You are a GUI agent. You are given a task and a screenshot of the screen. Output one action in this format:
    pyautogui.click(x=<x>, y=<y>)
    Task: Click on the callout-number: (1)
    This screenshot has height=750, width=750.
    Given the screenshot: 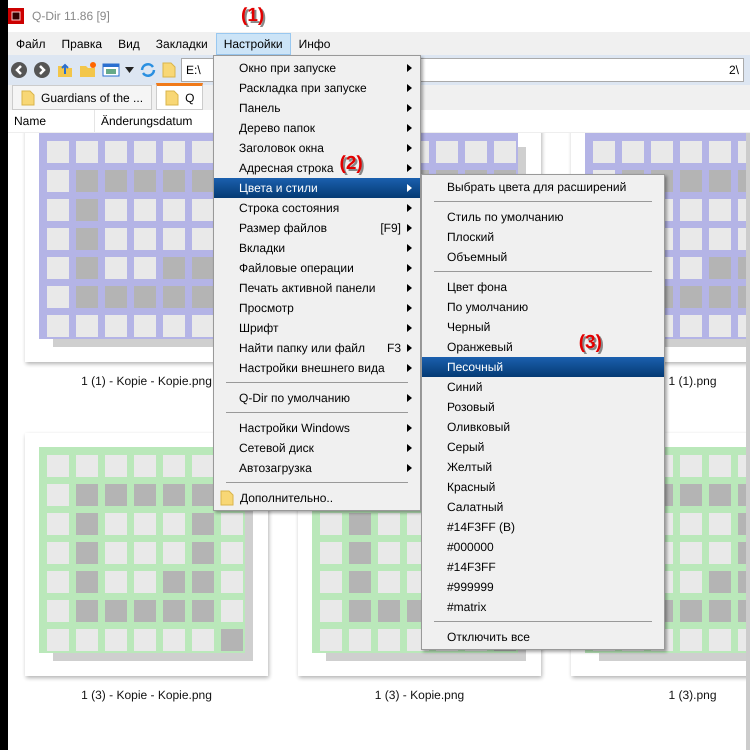 What is the action you would take?
    pyautogui.click(x=252, y=16)
    